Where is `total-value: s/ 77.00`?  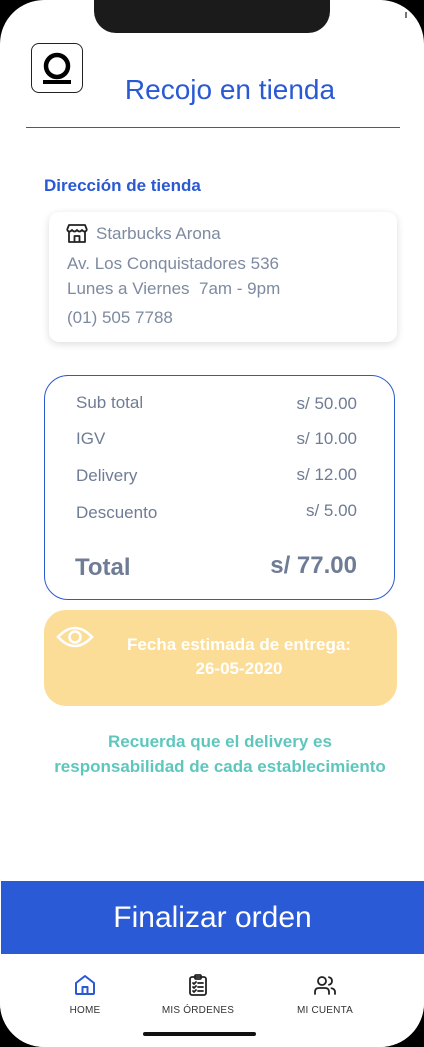
total-value: s/ 77.00 is located at coordinates (313, 565).